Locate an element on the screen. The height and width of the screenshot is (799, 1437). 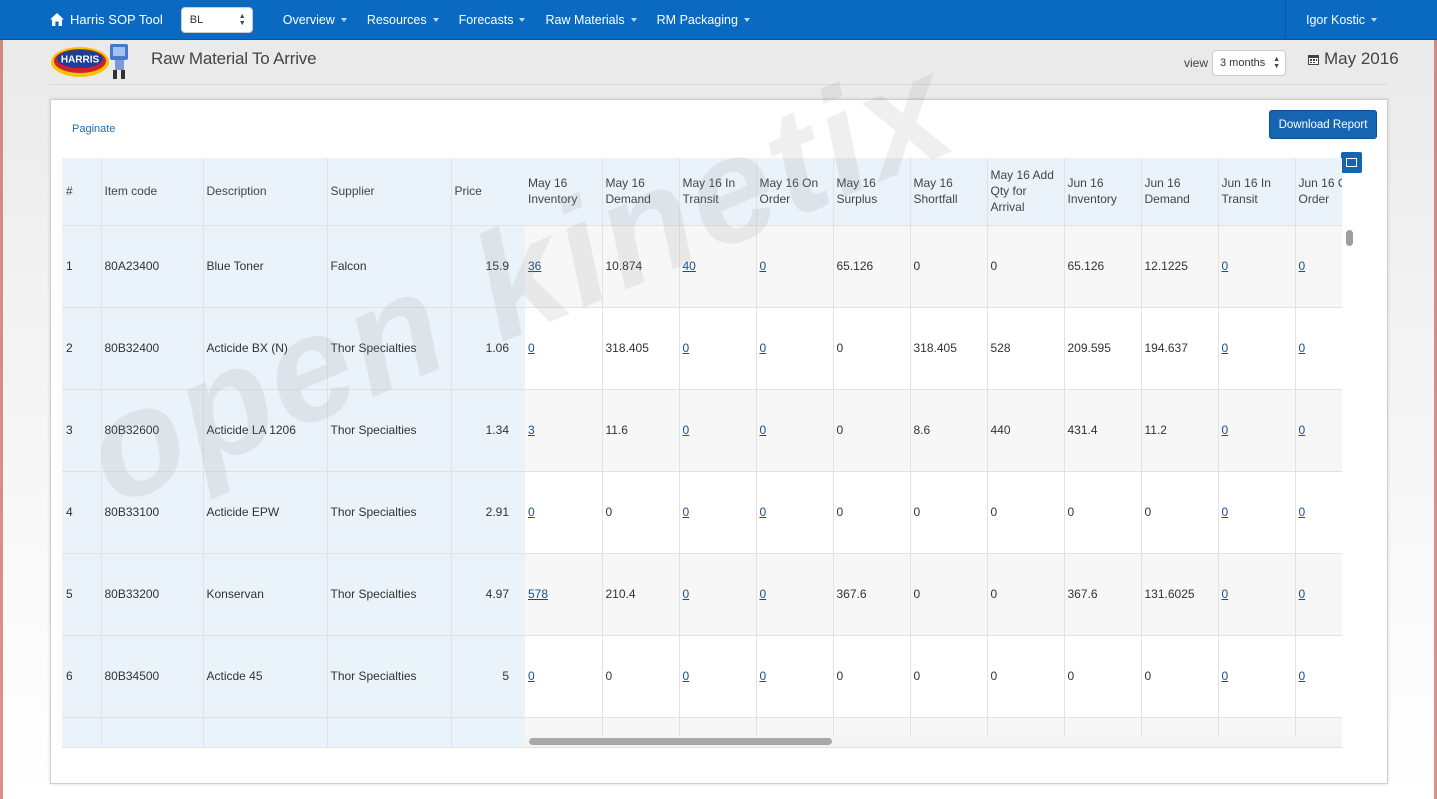
table-cell-link: 36 is located at coordinates (564, 266).